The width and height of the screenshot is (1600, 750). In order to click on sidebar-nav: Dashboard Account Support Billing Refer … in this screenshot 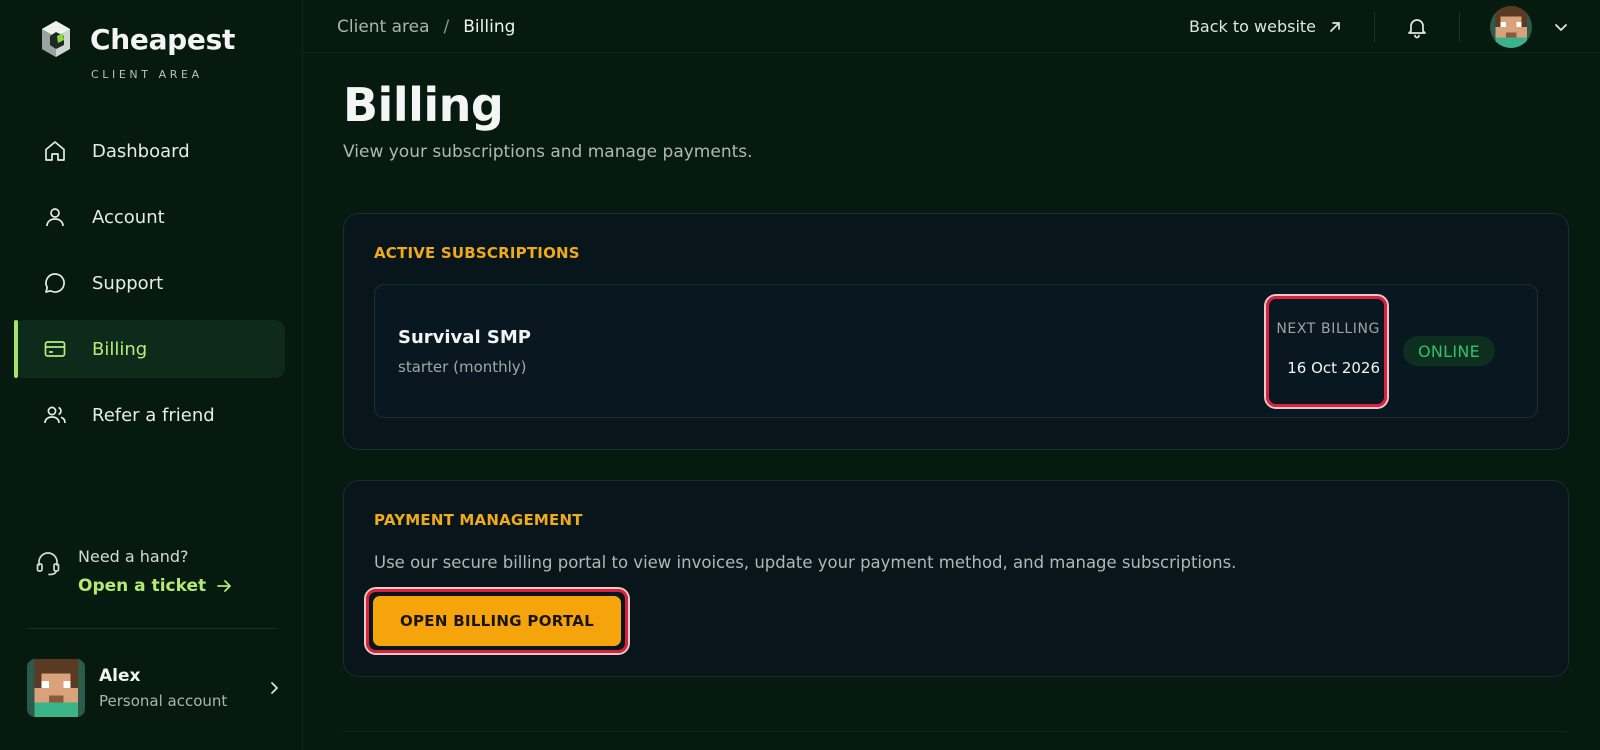, I will do `click(149, 287)`.